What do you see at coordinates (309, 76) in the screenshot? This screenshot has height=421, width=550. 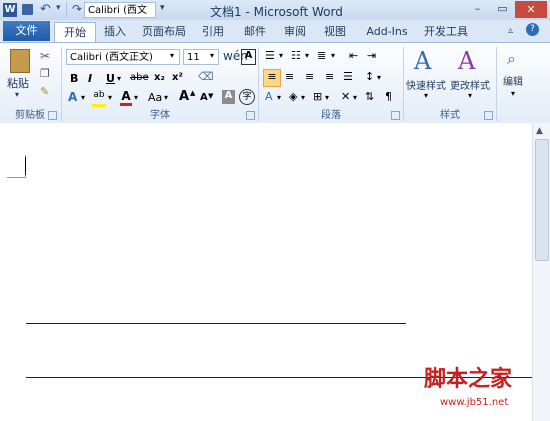 I see `align-right-icon: ≡` at bounding box center [309, 76].